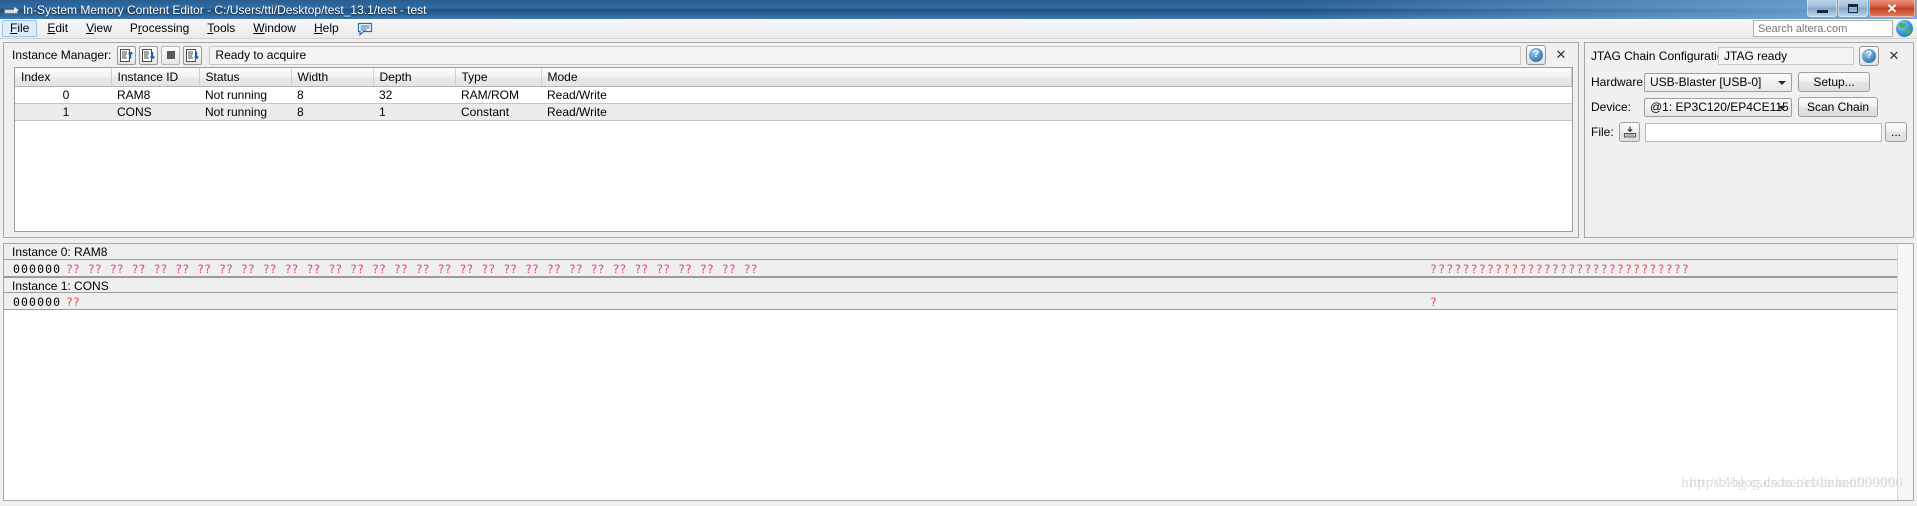  Describe the element at coordinates (1056, 77) in the screenshot. I see `col-mode: Mode` at that location.